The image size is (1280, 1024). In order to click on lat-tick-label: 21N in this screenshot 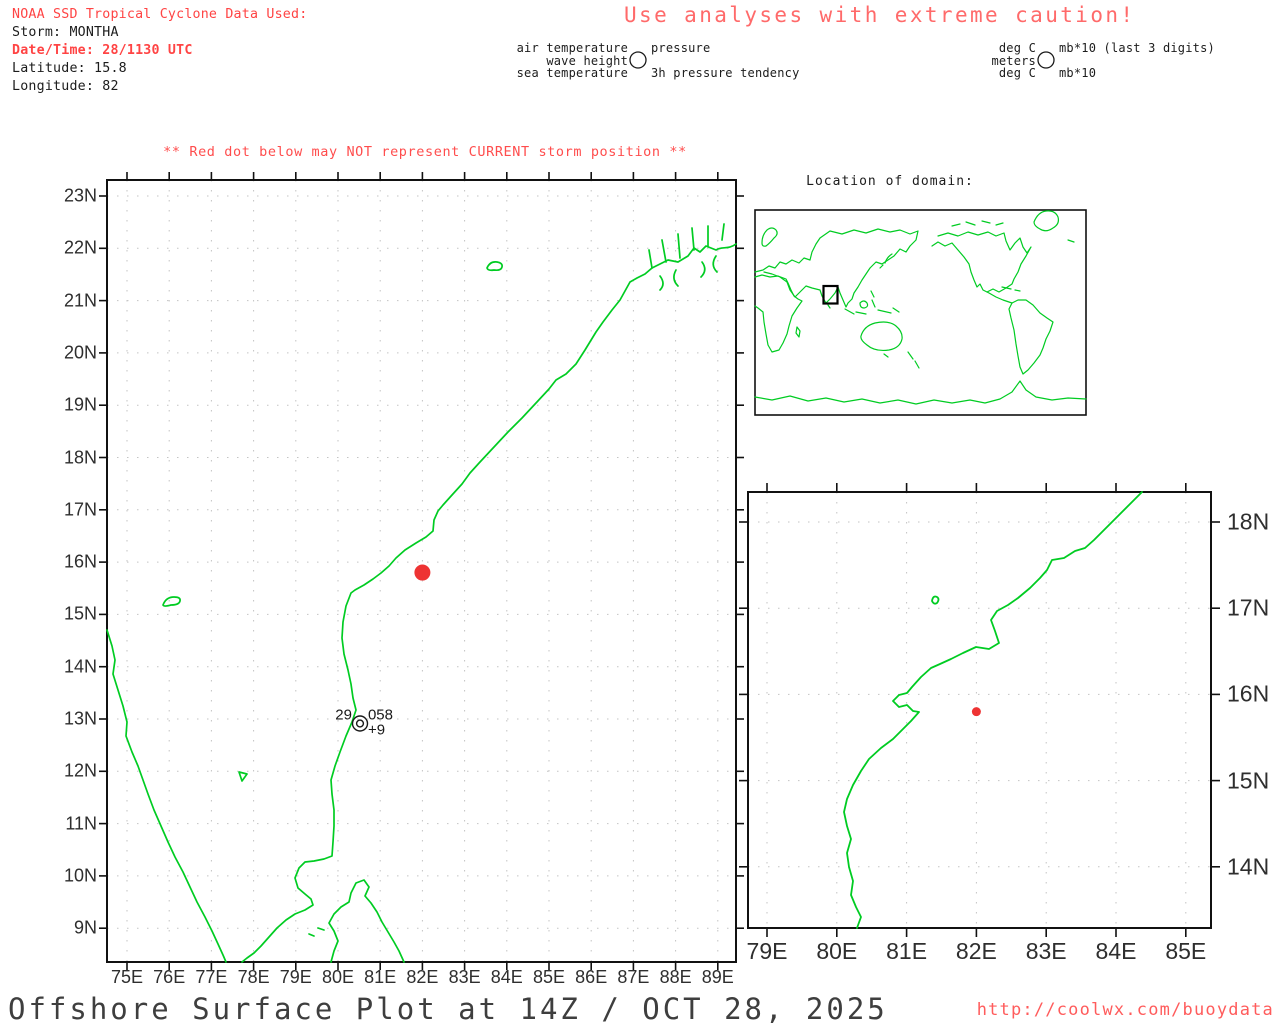, I will do `click(80, 300)`.